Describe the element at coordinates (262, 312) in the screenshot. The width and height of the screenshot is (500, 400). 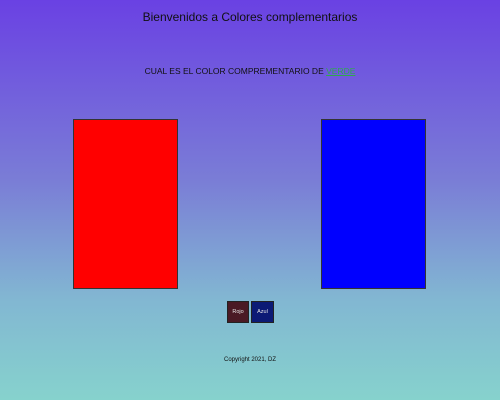
I see `answer-button-blue: Azul` at that location.